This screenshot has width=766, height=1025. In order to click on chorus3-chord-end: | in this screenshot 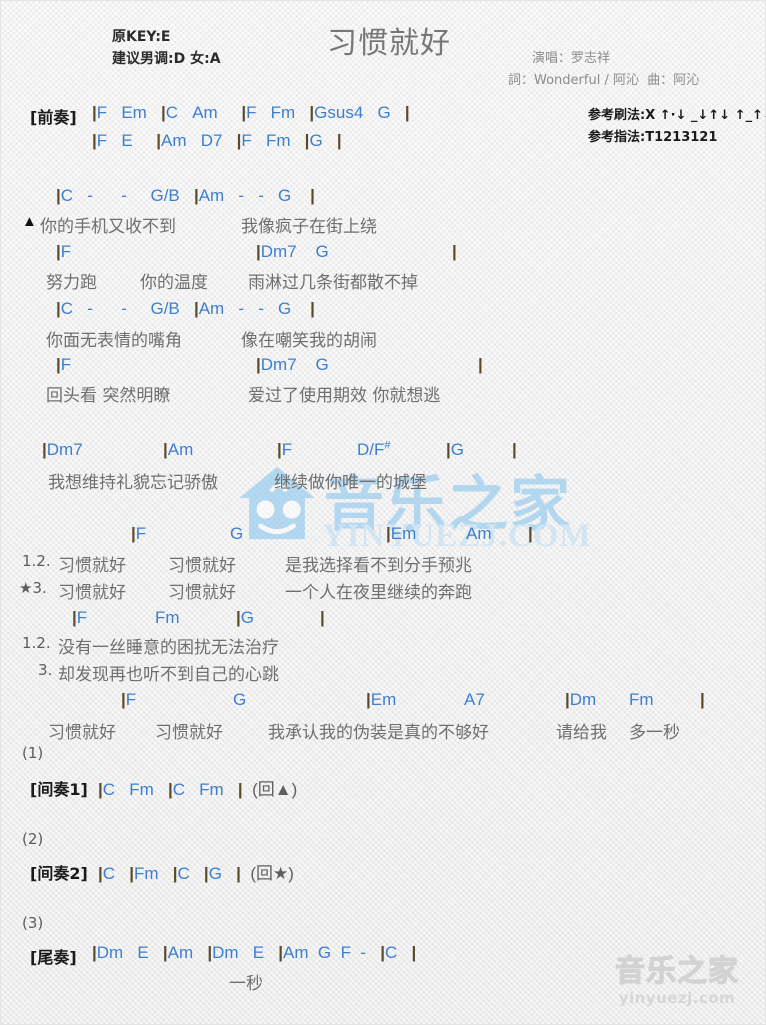, I will do `click(702, 699)`.